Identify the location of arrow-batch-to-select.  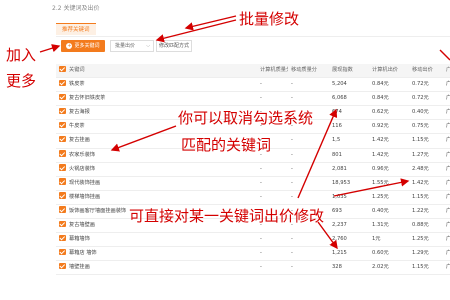
(196, 31).